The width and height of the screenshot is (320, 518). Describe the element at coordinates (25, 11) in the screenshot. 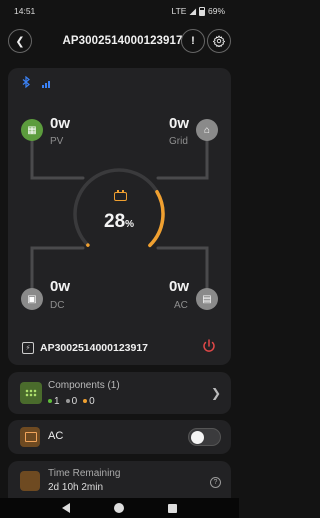

I see `status-time: 14:51` at that location.